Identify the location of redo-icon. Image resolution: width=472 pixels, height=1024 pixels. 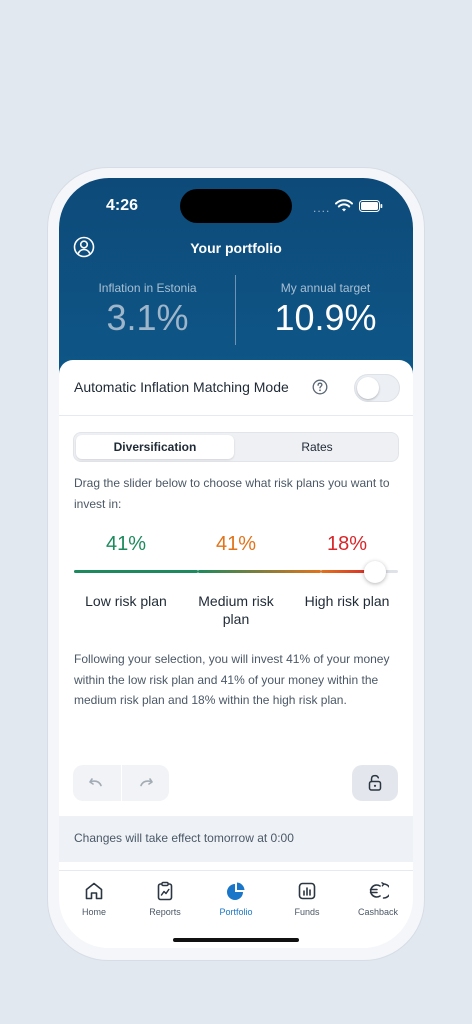
(146, 782).